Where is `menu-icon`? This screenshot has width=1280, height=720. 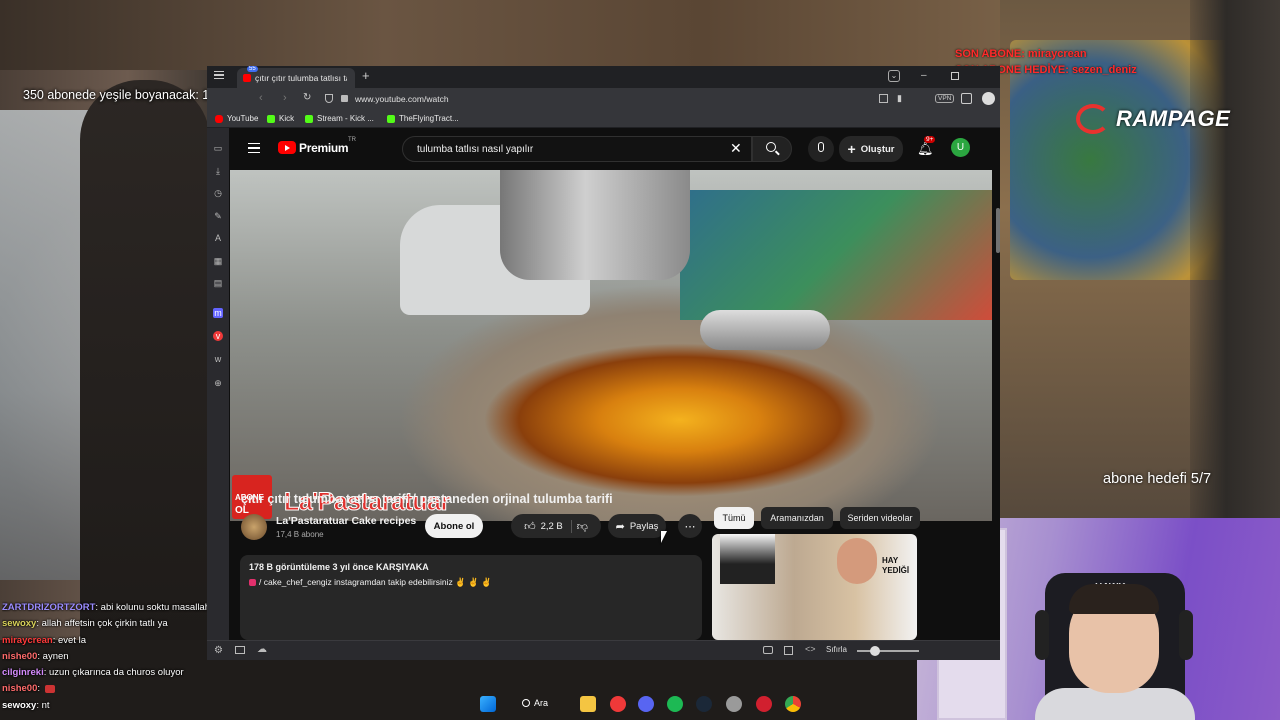 menu-icon is located at coordinates (219, 75).